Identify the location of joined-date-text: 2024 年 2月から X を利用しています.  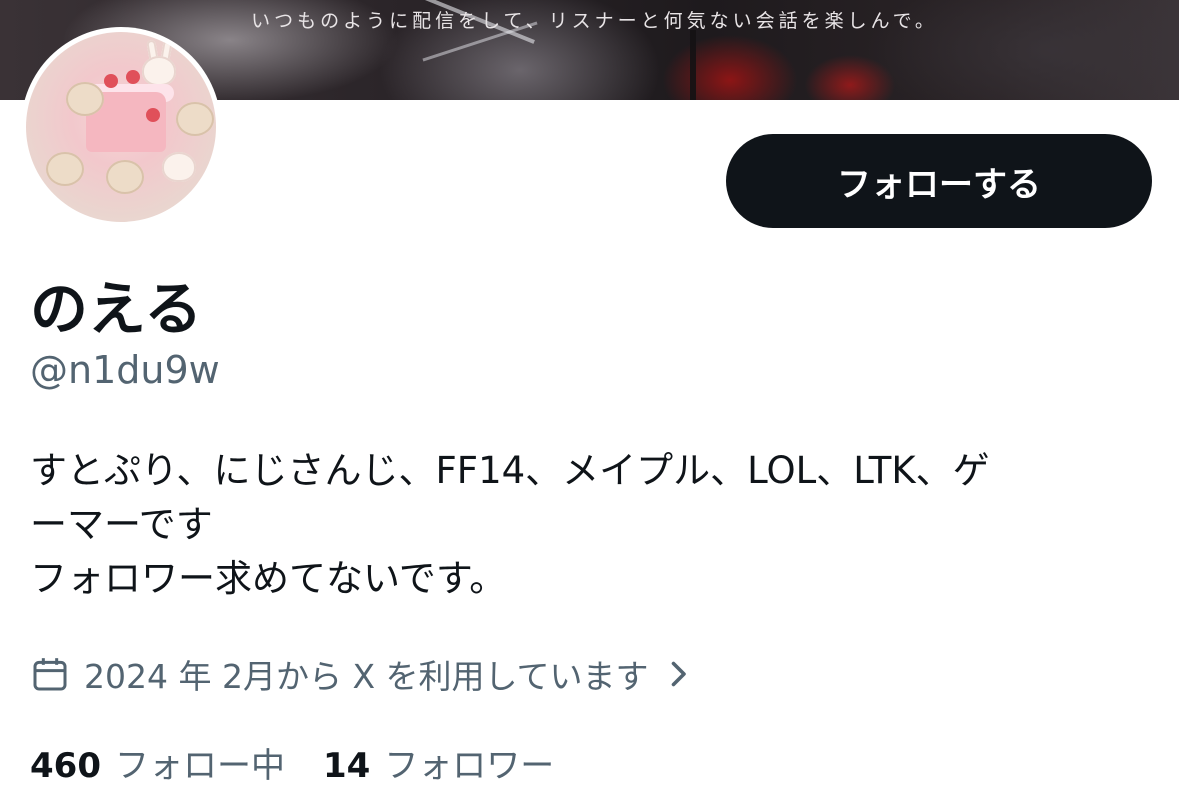
(366, 676).